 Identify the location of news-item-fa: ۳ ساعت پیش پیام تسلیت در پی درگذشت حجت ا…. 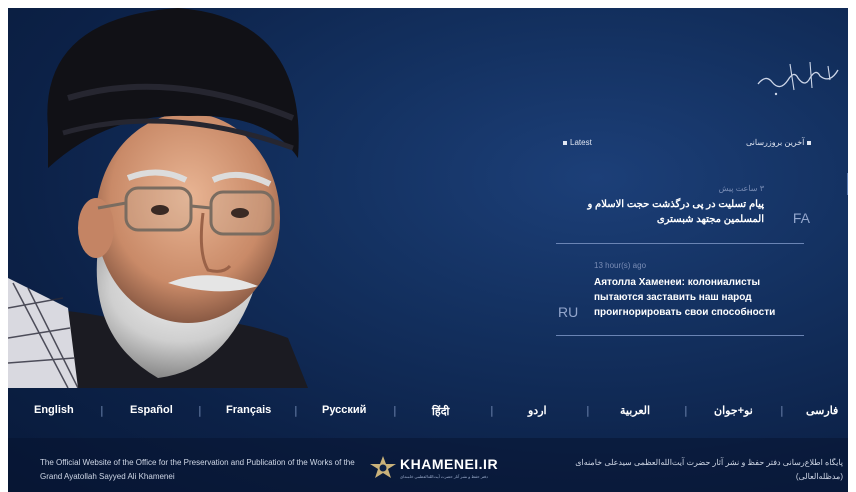
(682, 215).